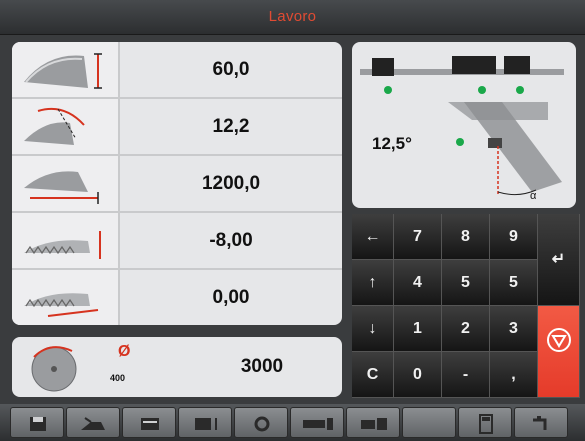  Describe the element at coordinates (231, 183) in the screenshot. I see `parameter-value: 1200,0` at that location.